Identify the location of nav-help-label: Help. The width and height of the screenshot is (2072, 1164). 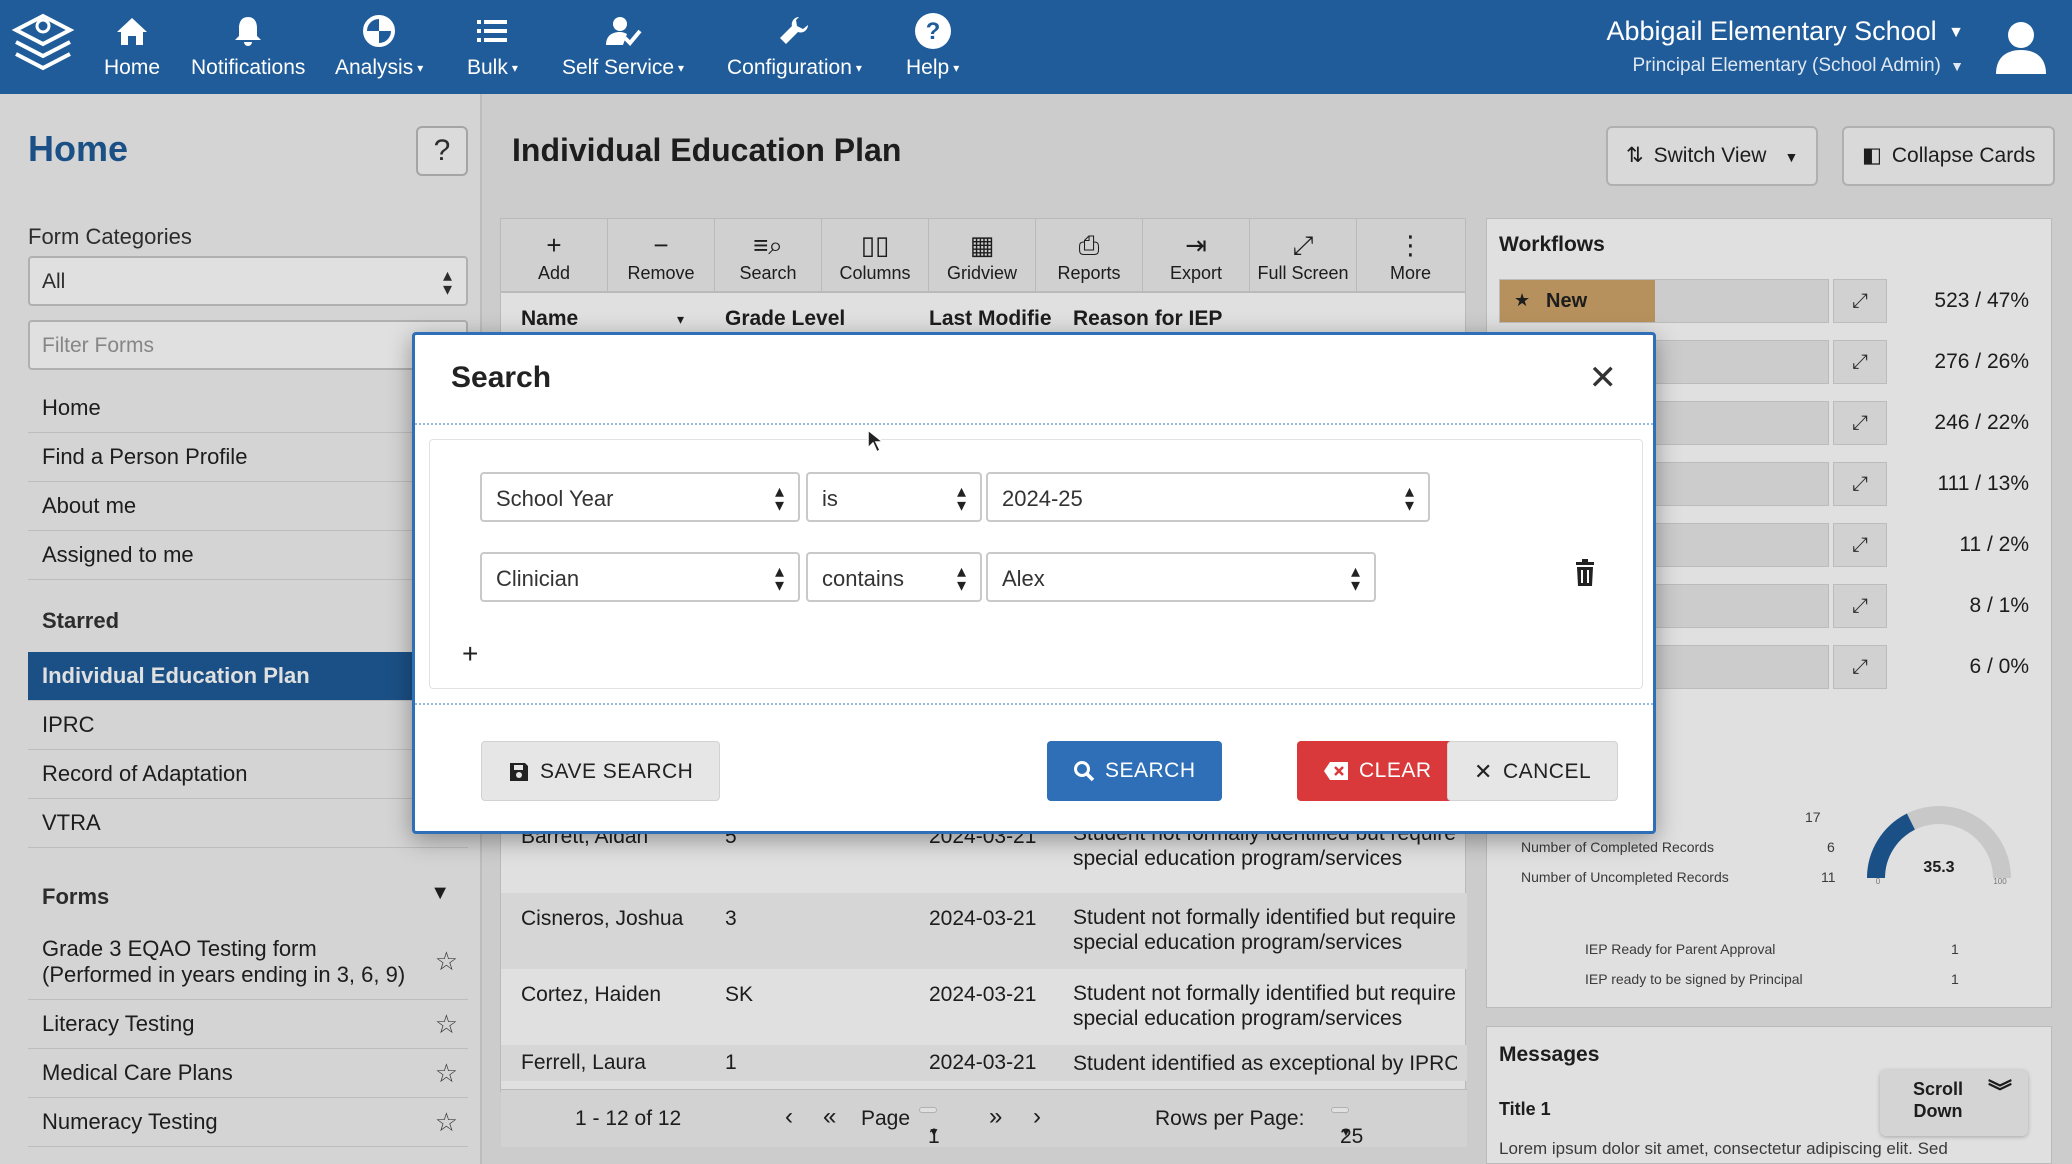
(928, 67).